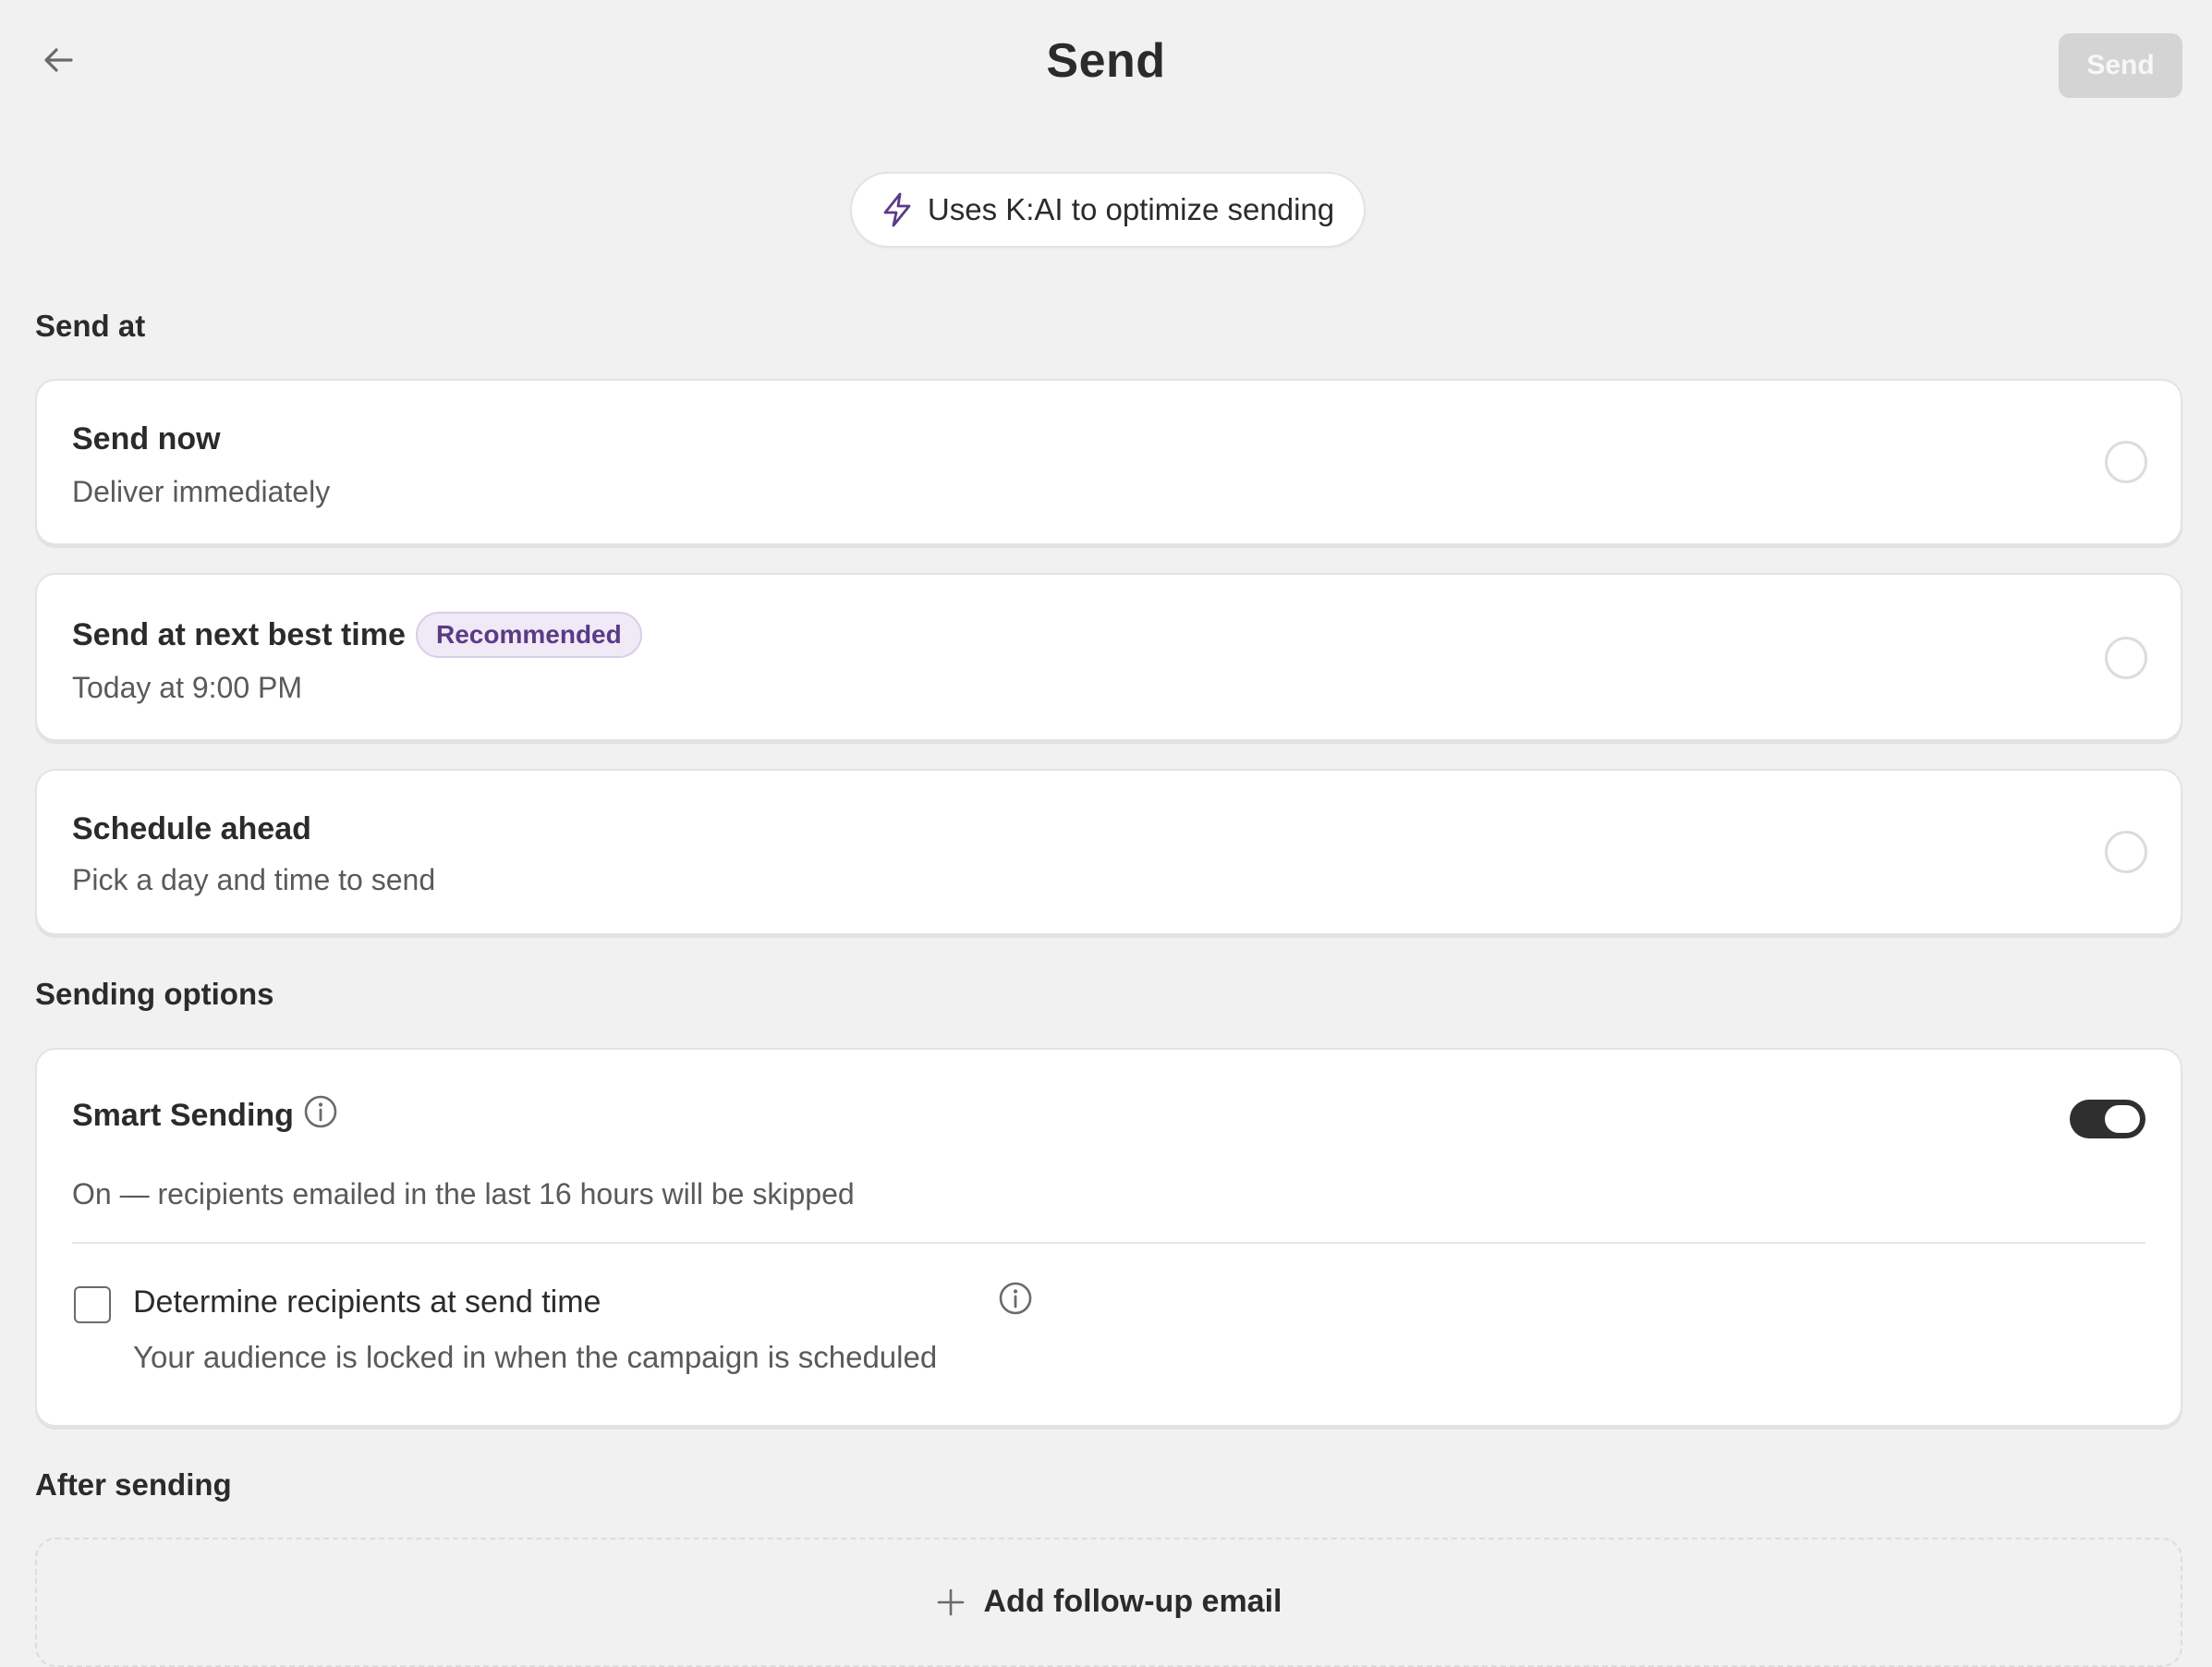 This screenshot has width=2212, height=1667. What do you see at coordinates (146, 438) in the screenshot?
I see `send-now-title: Send now` at bounding box center [146, 438].